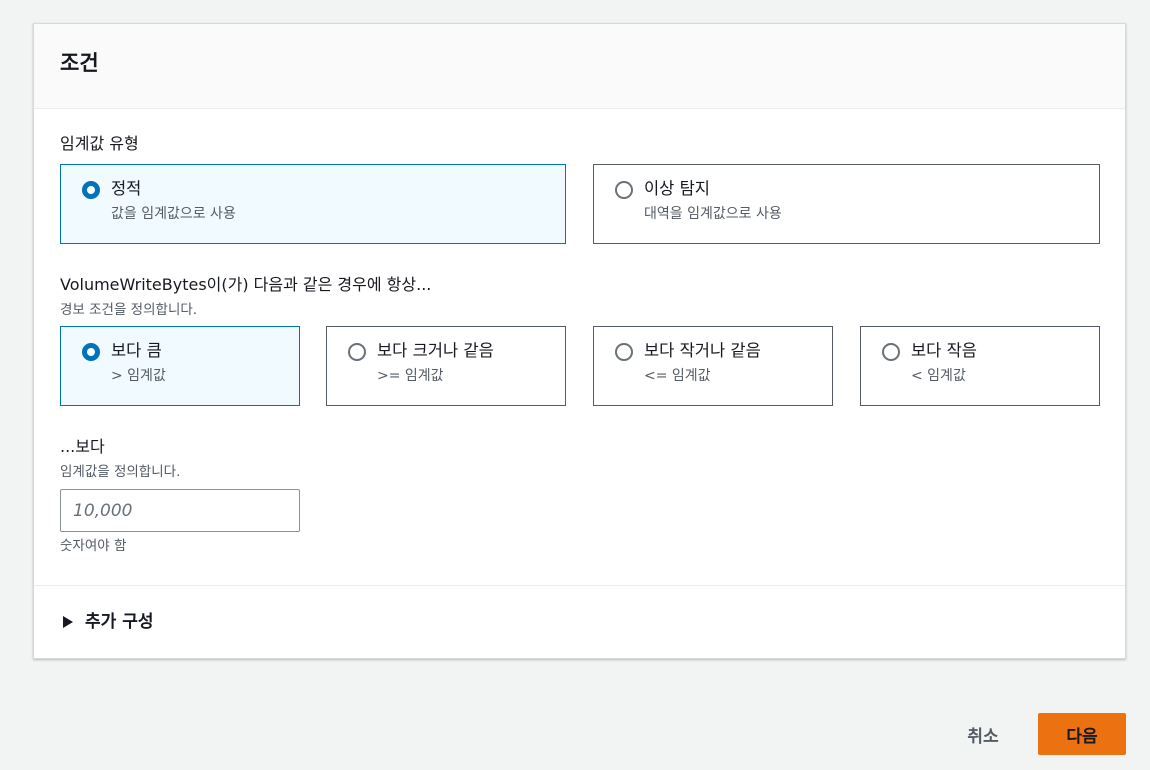  I want to click on tile-description: > 임계값, so click(138, 376).